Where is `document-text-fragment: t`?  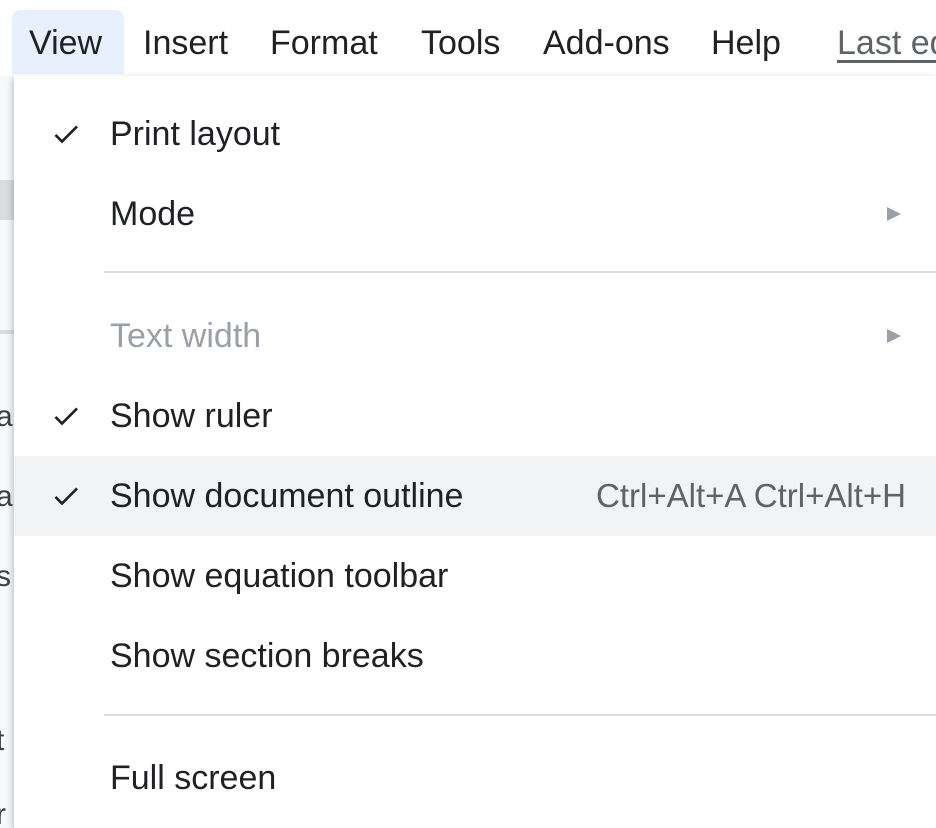 document-text-fragment: t is located at coordinates (2, 740).